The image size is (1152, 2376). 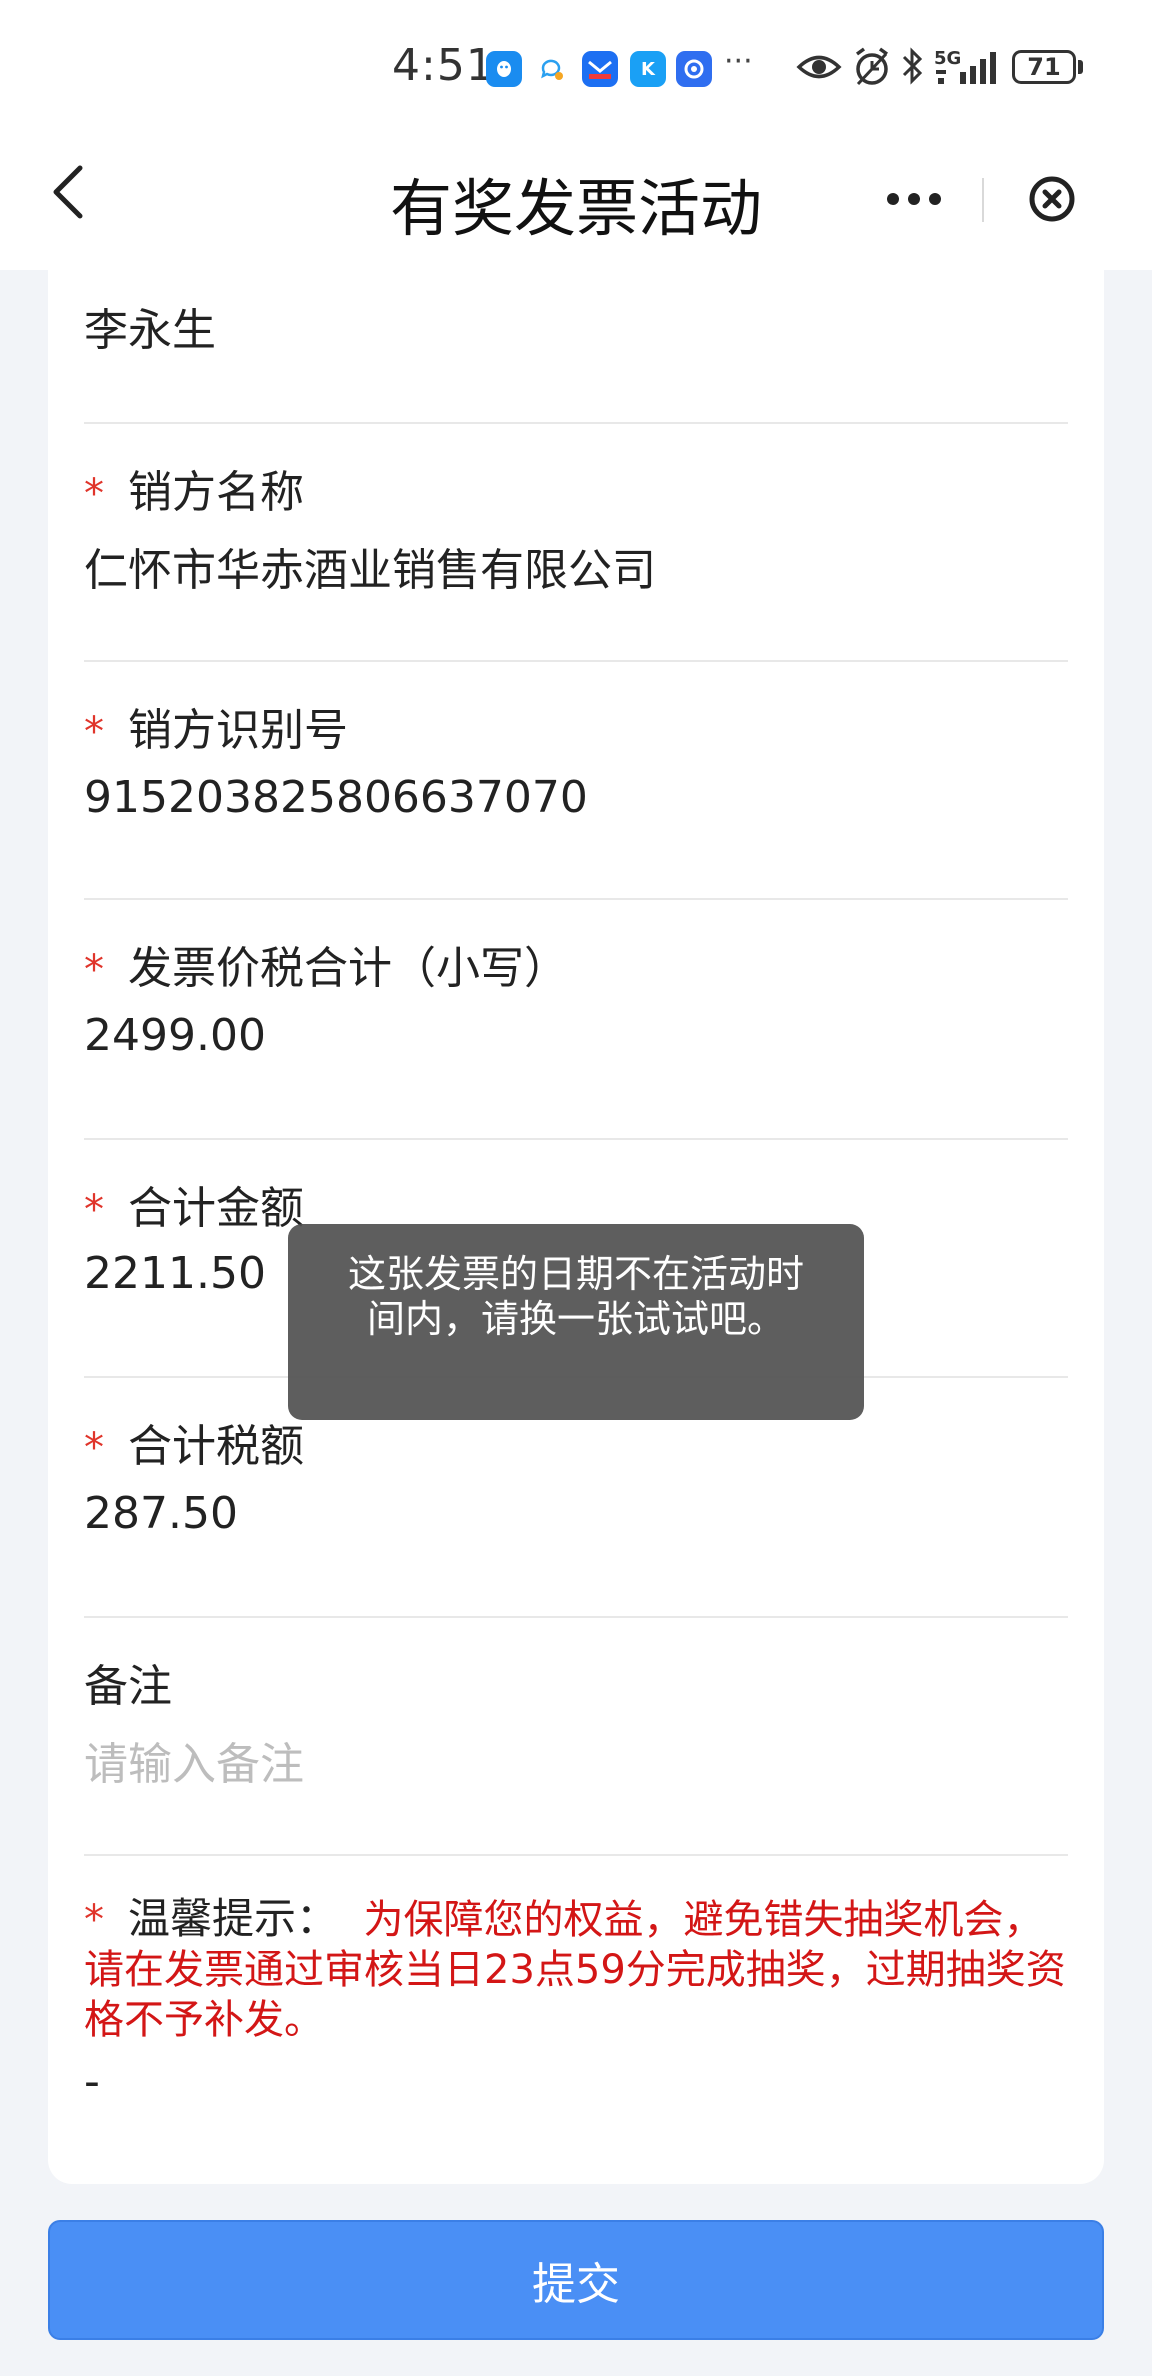 What do you see at coordinates (194, 1760) in the screenshot?
I see `remark-input: 请输入备注` at bounding box center [194, 1760].